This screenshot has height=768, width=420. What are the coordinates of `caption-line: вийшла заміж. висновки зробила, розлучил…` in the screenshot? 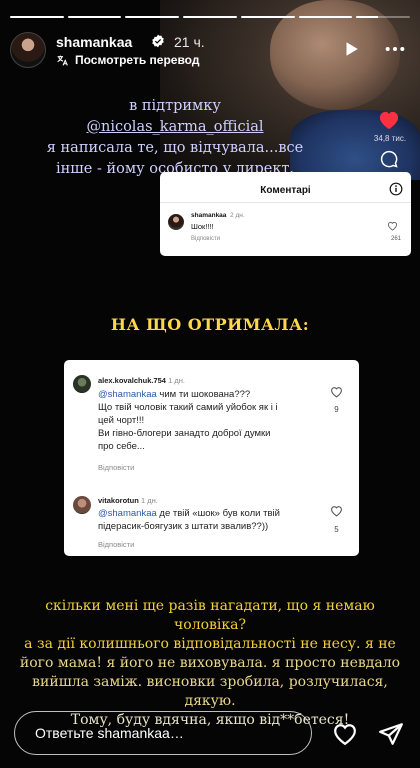 It's located at (210, 691).